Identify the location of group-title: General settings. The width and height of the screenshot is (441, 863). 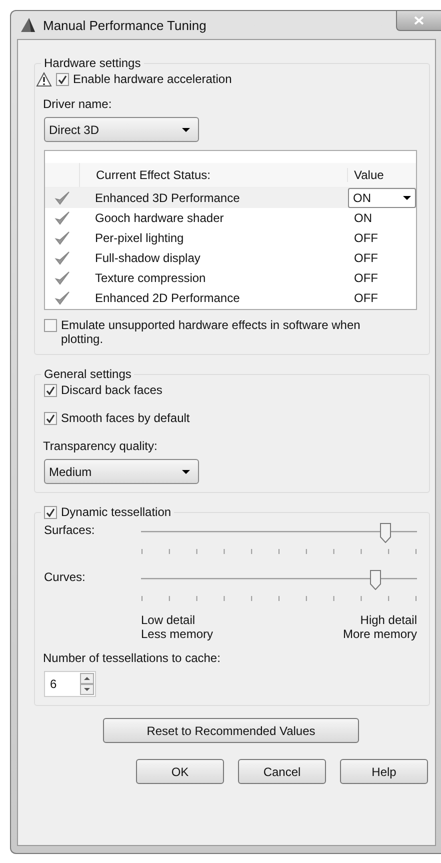
(87, 374).